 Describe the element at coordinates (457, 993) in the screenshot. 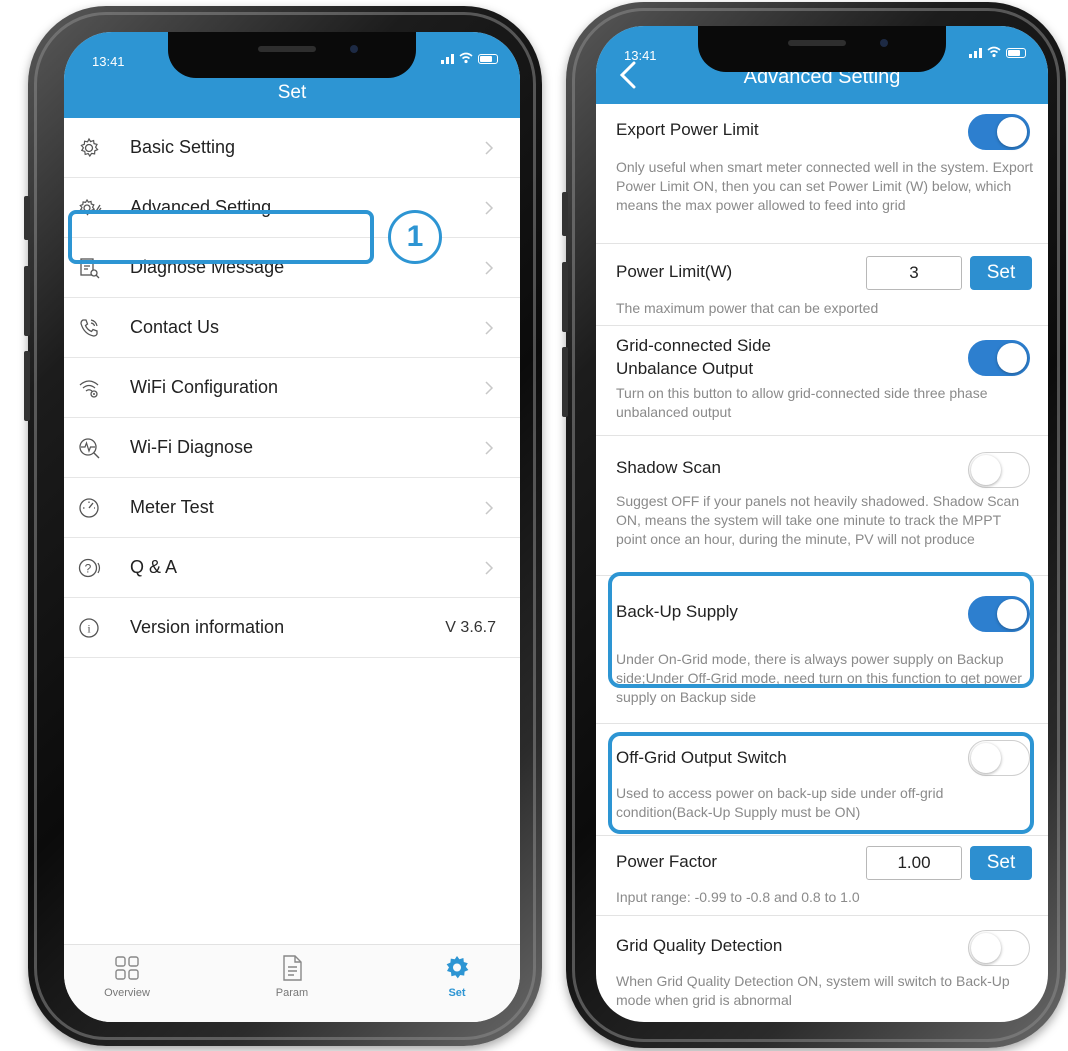

I see `tab-label: Set` at that location.